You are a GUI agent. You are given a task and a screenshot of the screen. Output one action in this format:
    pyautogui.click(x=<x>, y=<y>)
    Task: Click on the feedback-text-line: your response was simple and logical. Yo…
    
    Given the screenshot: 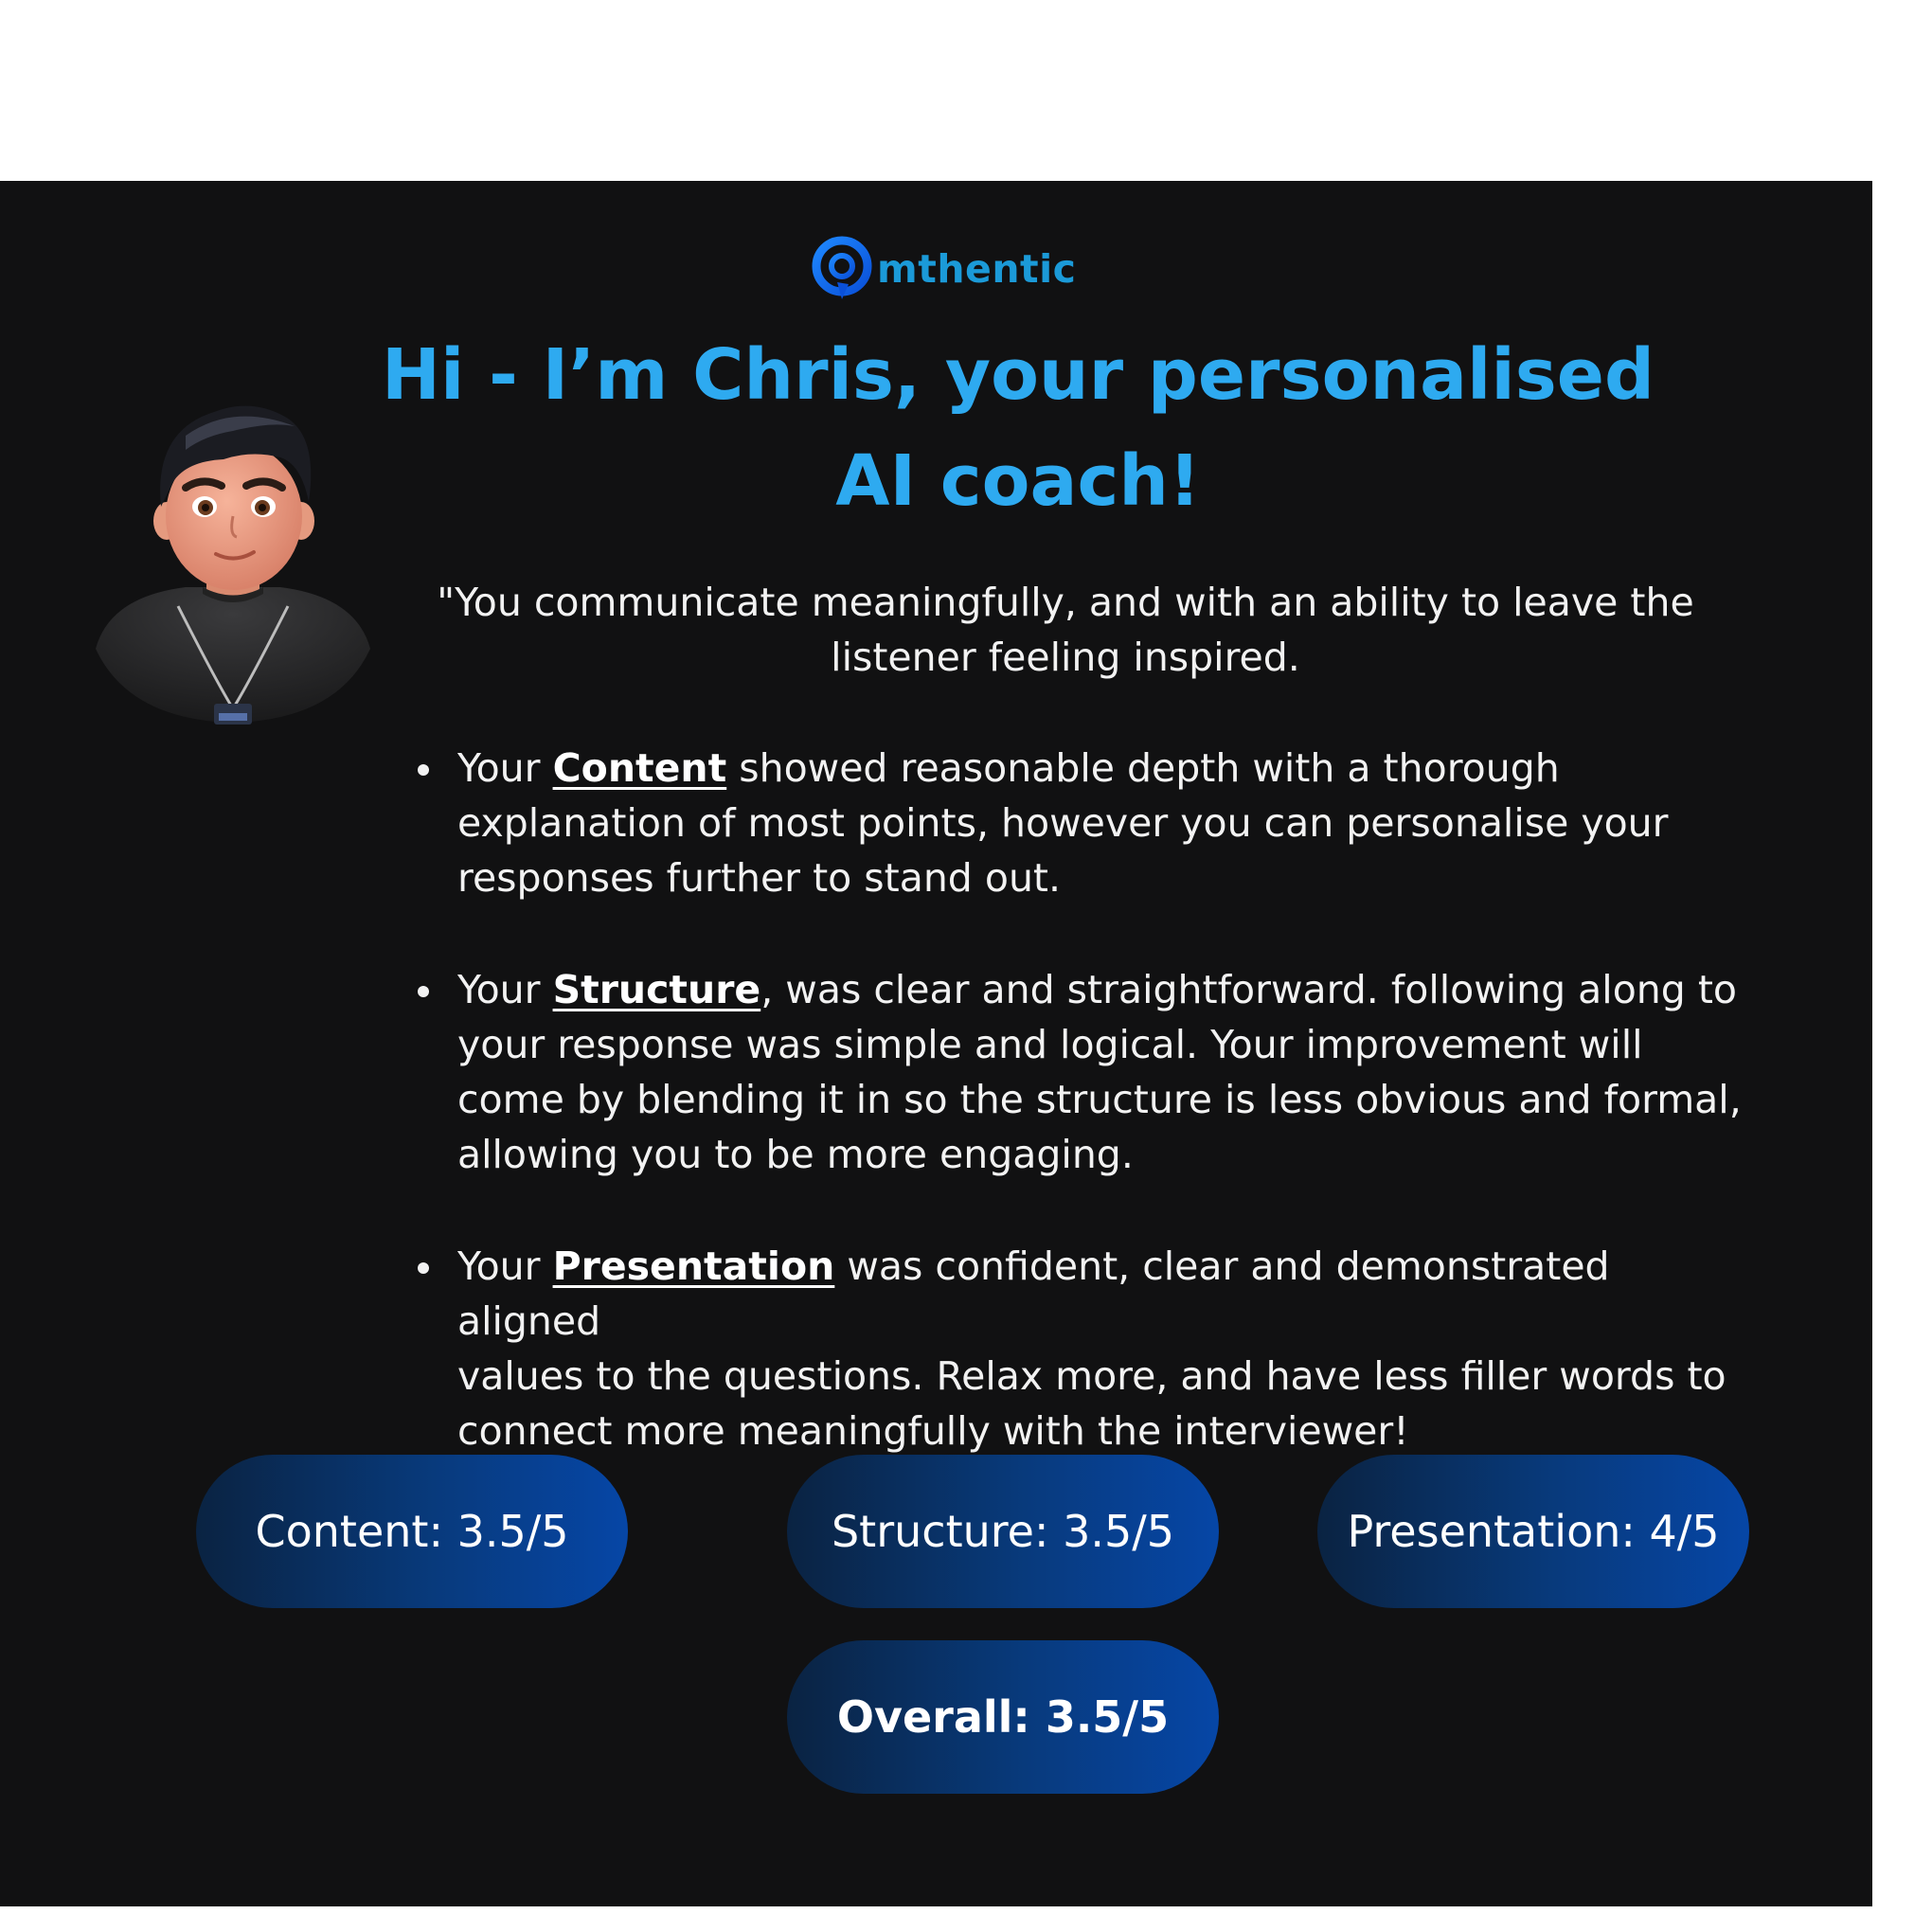 What is the action you would take?
    pyautogui.click(x=1050, y=1044)
    